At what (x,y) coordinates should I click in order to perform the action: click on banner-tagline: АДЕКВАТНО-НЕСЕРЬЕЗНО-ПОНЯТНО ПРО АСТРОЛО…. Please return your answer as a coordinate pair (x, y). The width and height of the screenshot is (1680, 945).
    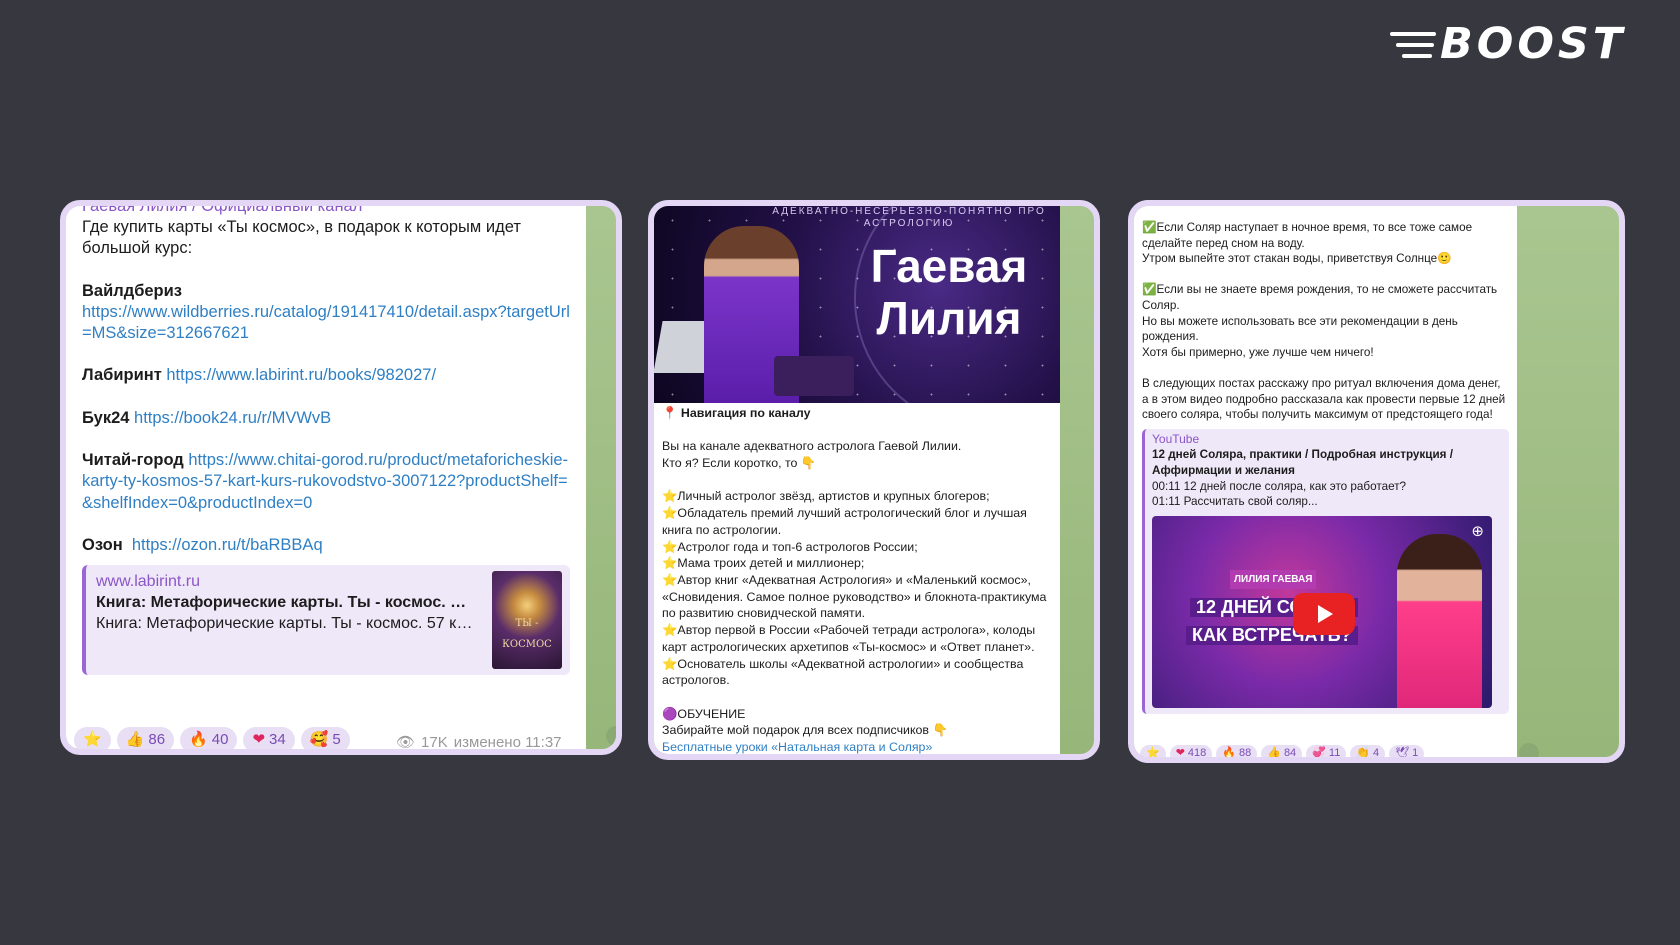
    Looking at the image, I should click on (909, 217).